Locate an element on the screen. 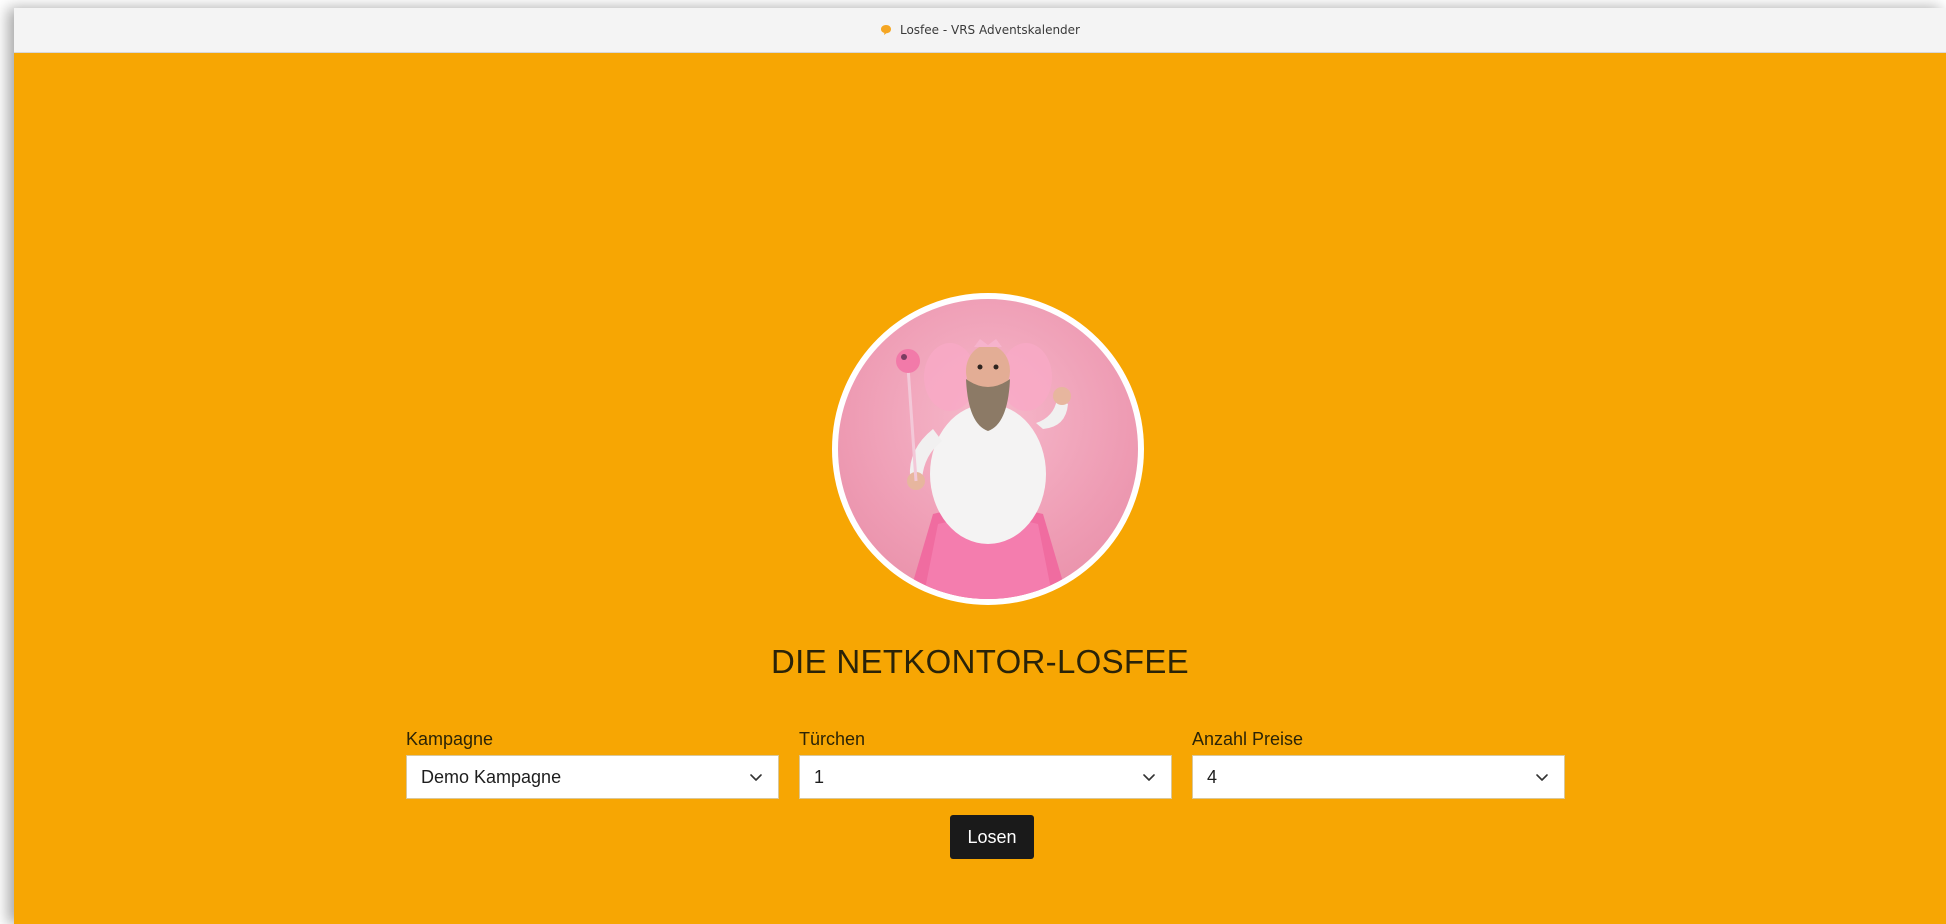 Image resolution: width=1946 pixels, height=924 pixels. campaign-select-value: Demo Kampagne is located at coordinates (491, 776).